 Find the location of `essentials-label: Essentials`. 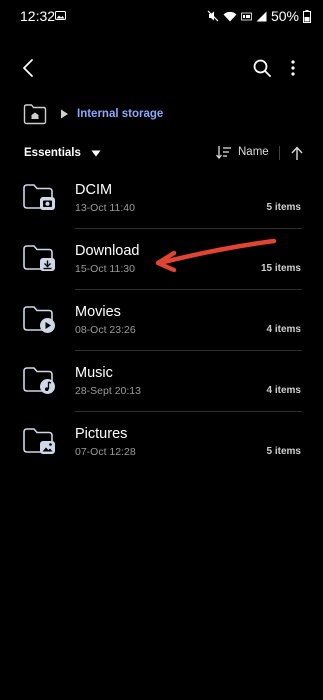

essentials-label: Essentials is located at coordinates (52, 153).